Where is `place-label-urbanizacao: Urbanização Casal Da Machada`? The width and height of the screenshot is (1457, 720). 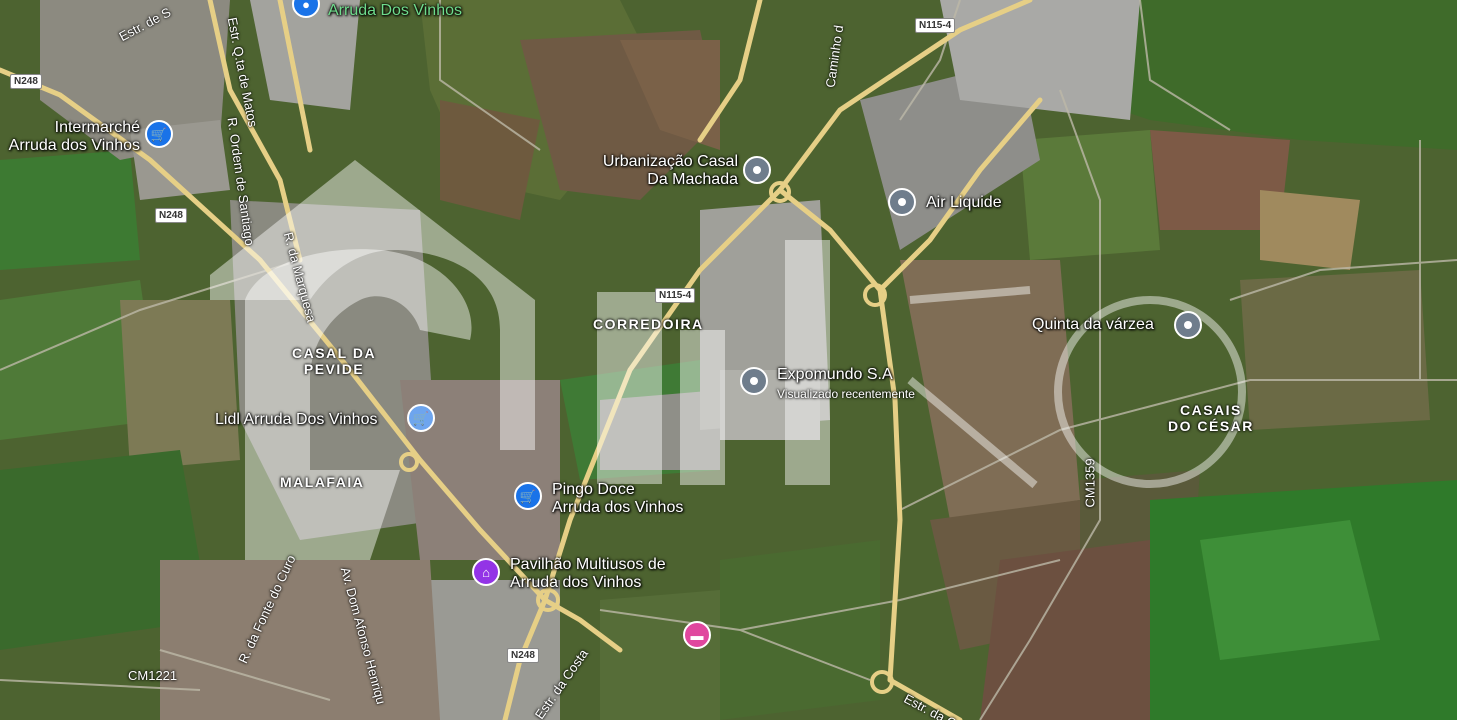
place-label-urbanizacao: Urbanização Casal Da Machada is located at coordinates (660, 171).